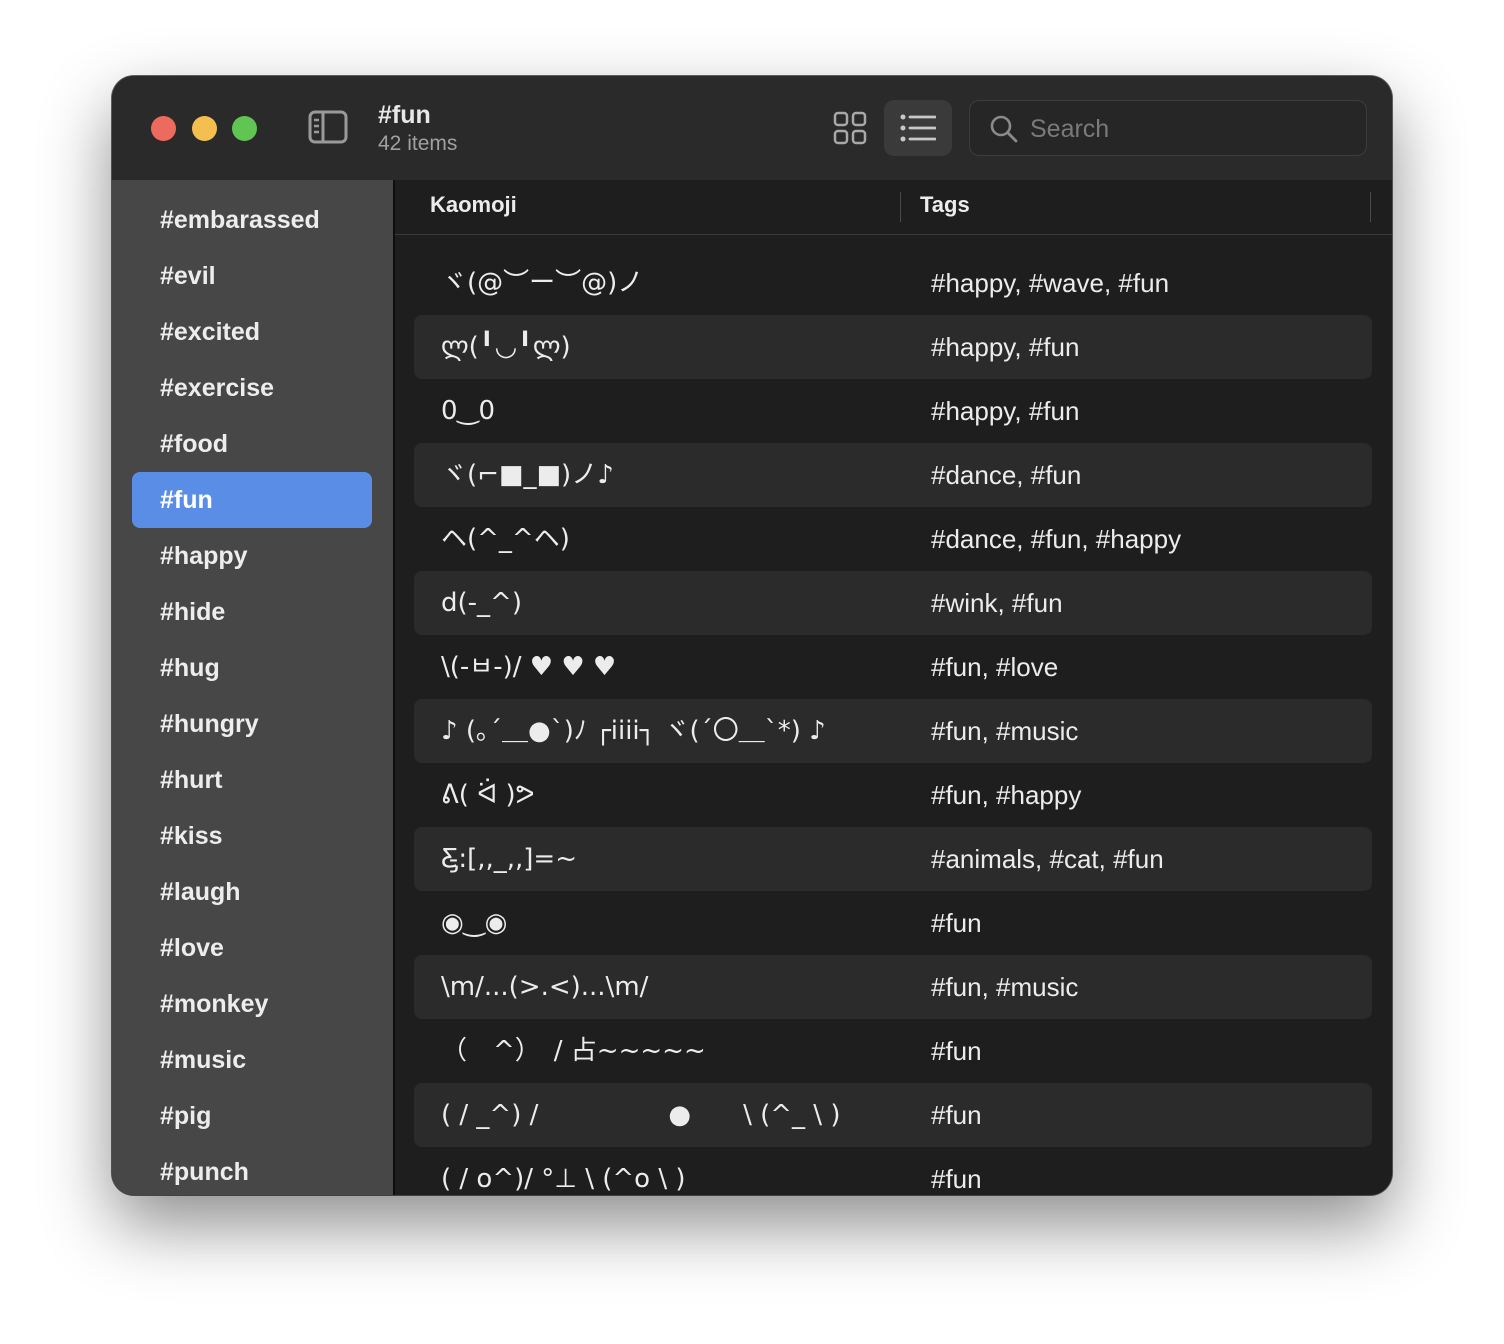  What do you see at coordinates (252, 668) in the screenshot?
I see `sidebar-item-hug: #hug` at bounding box center [252, 668].